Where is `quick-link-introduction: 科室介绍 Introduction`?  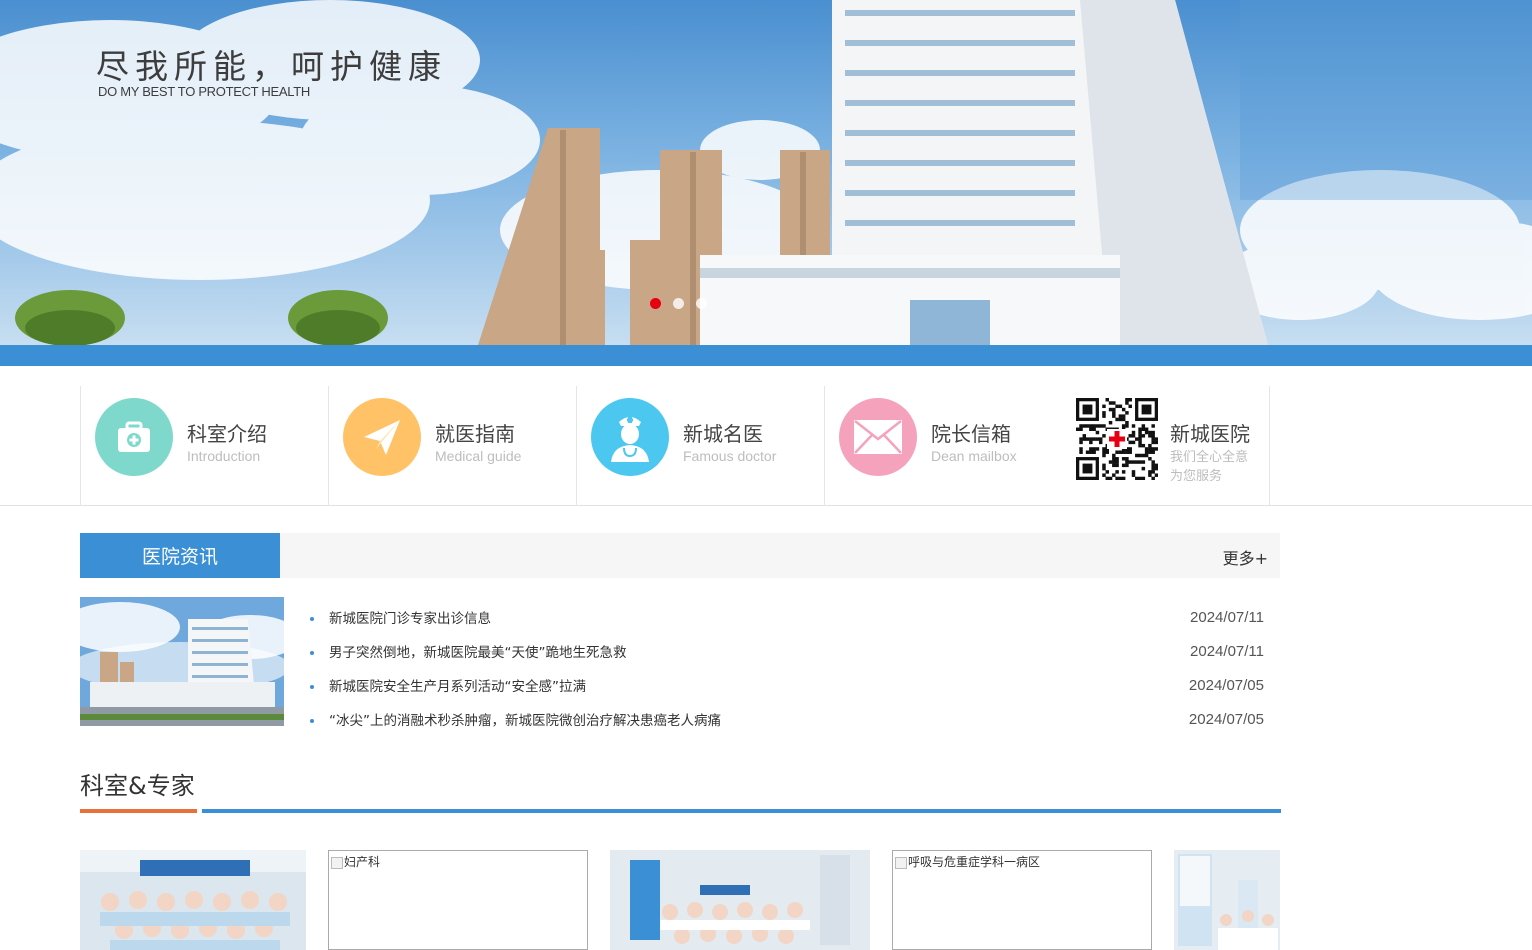
quick-link-introduction: 科室介绍 Introduction is located at coordinates (204, 446).